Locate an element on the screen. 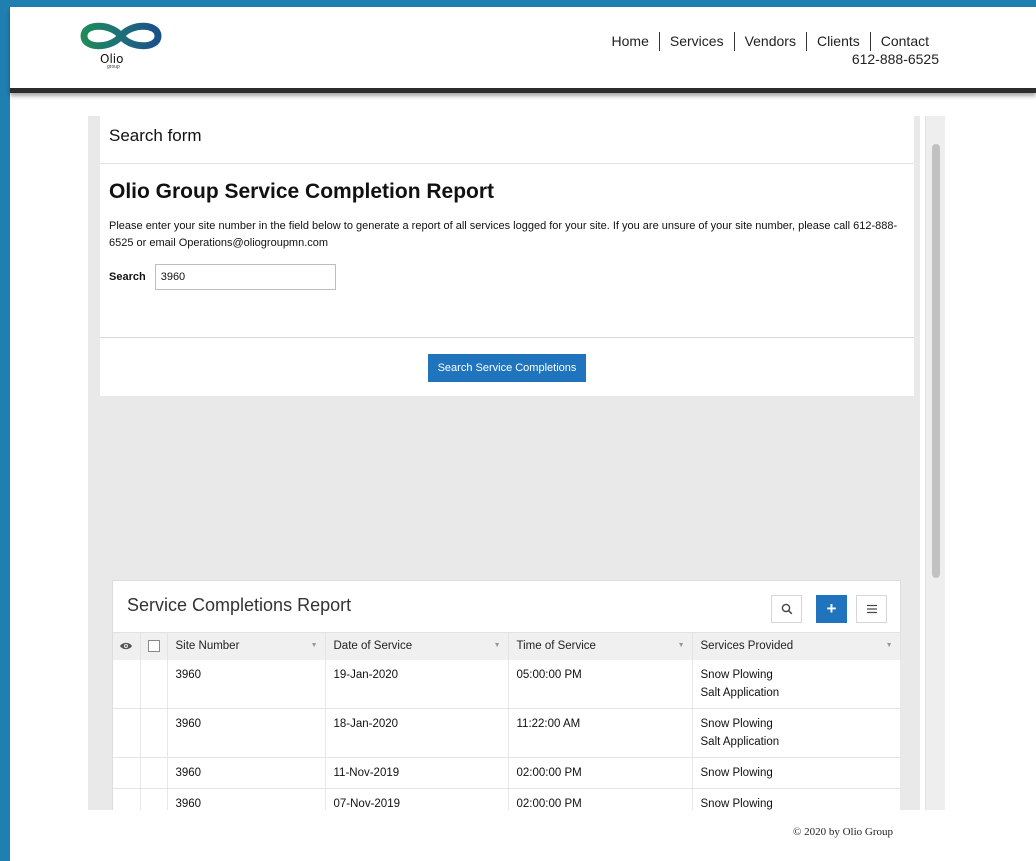  report-title: Service Completions Report is located at coordinates (239, 605).